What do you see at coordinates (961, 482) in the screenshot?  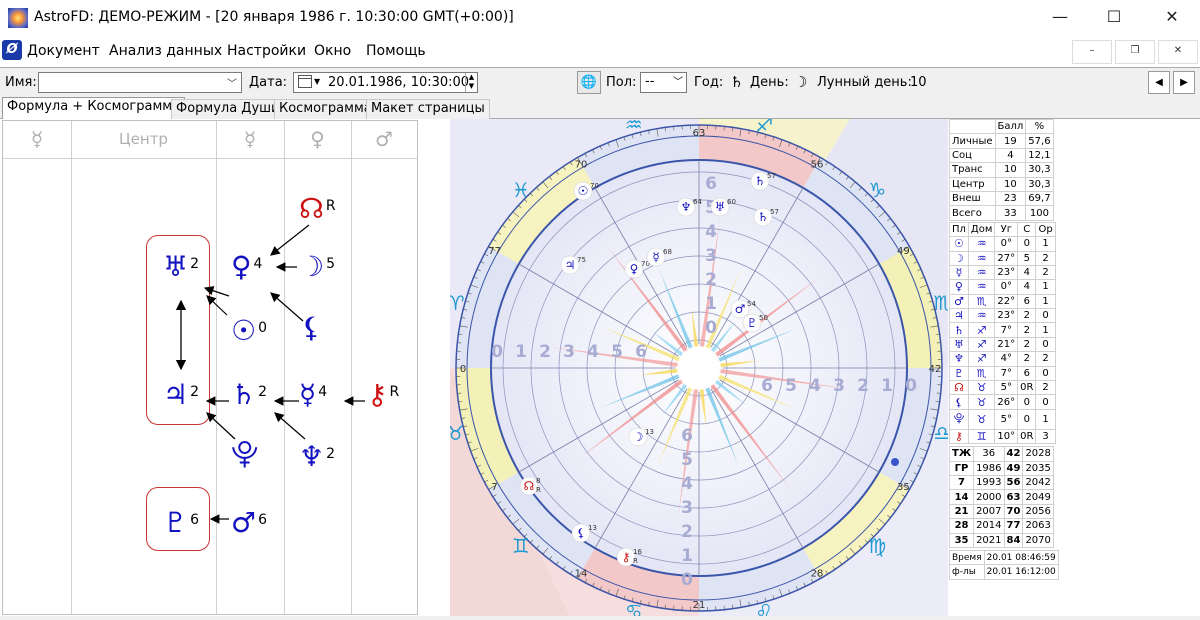 I see `years-cell: 7` at bounding box center [961, 482].